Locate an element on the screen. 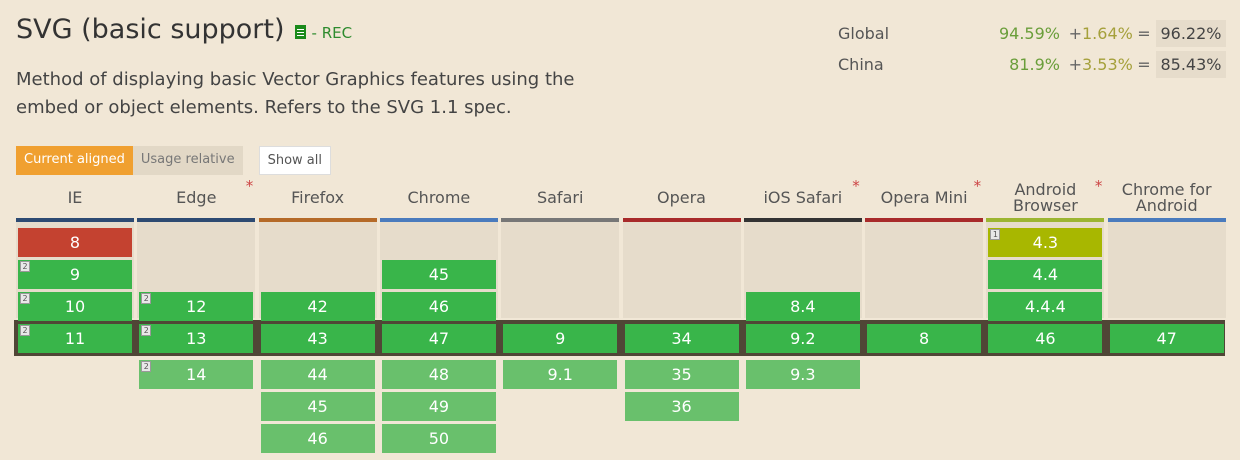 This screenshot has width=1240, height=460. show-all-button: Show all is located at coordinates (294, 160).